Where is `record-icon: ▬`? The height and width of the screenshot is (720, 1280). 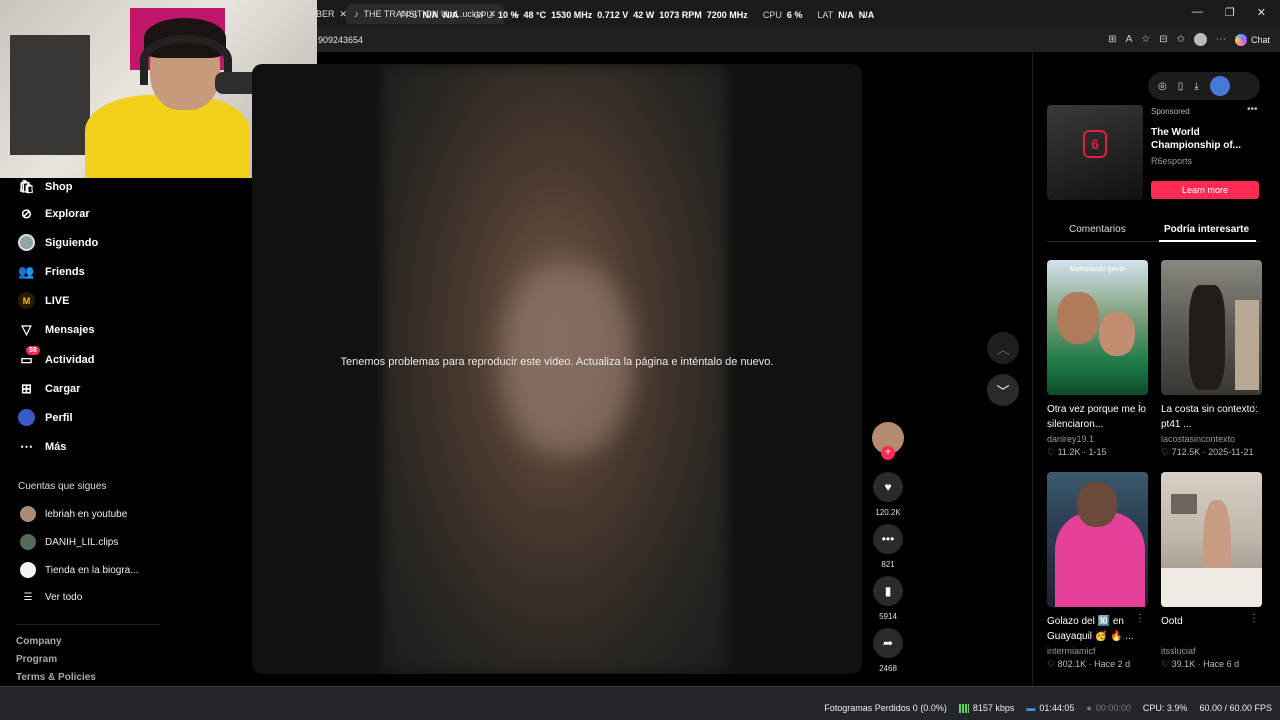
record-icon: ▬ is located at coordinates (1031, 708).